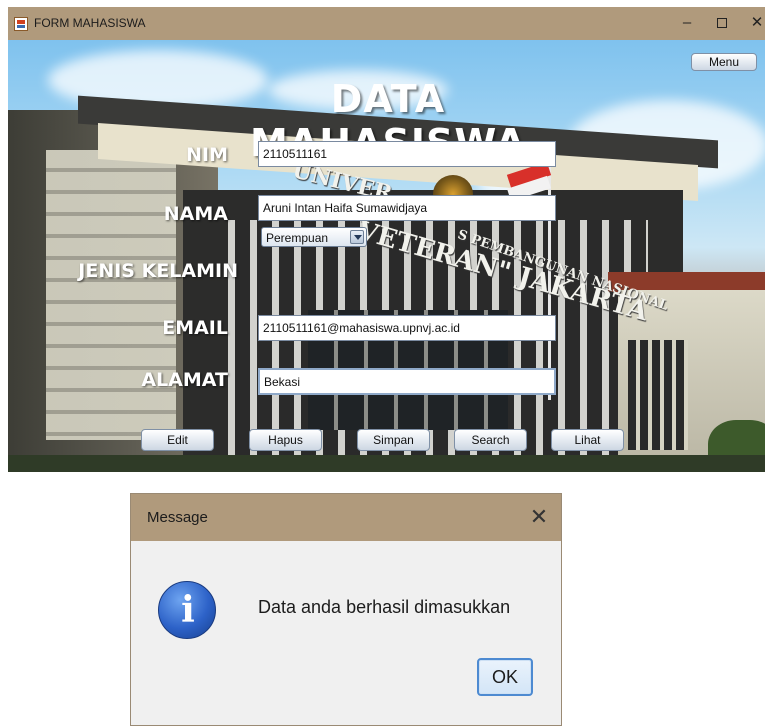 This screenshot has height=726, width=765. What do you see at coordinates (184, 380) in the screenshot?
I see `alamat-label: ALAMAT` at bounding box center [184, 380].